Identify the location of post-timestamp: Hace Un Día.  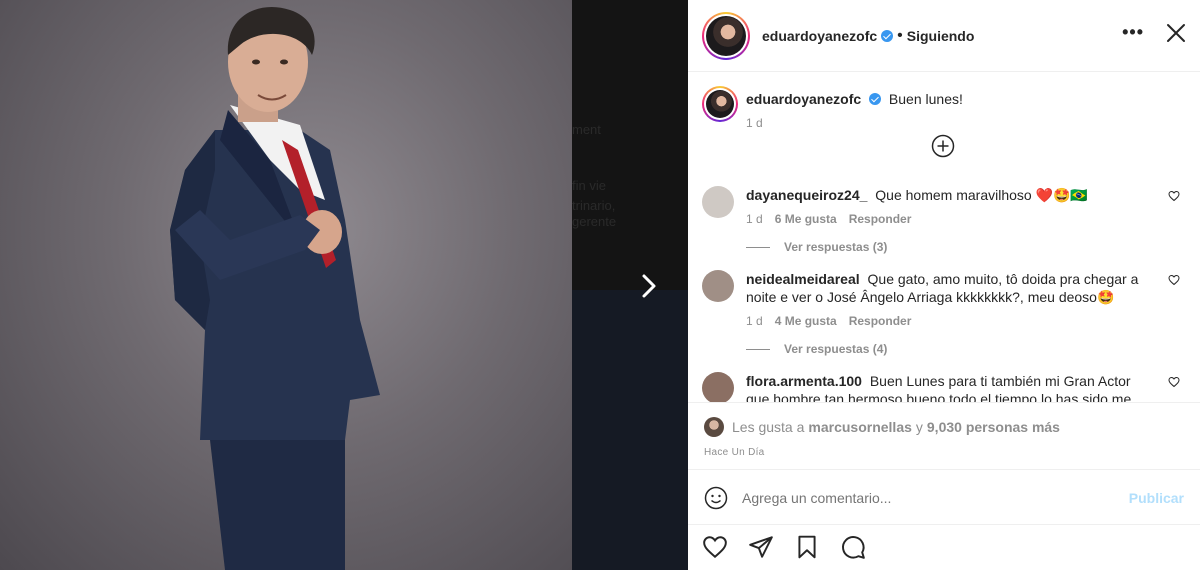
(945, 452).